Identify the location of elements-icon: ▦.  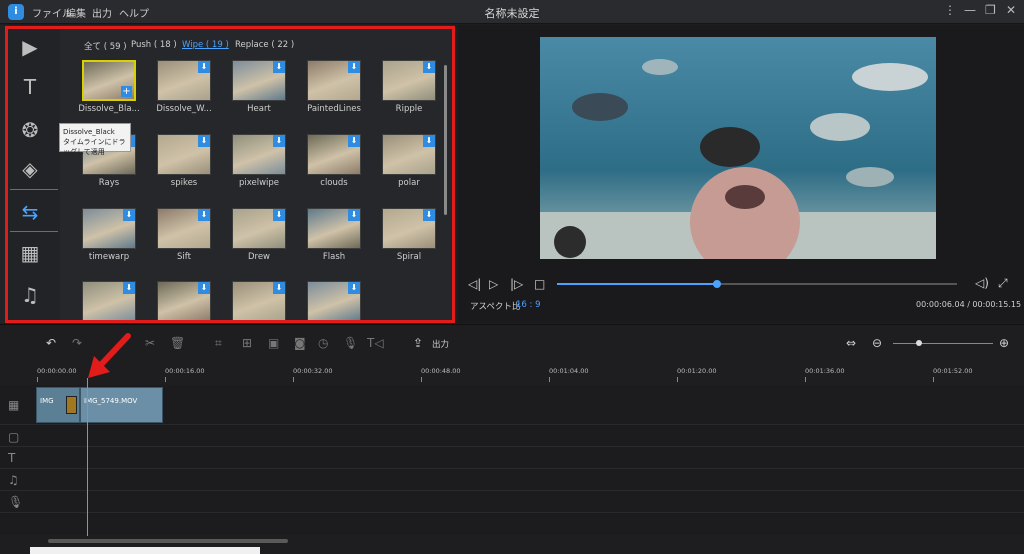
(30, 253).